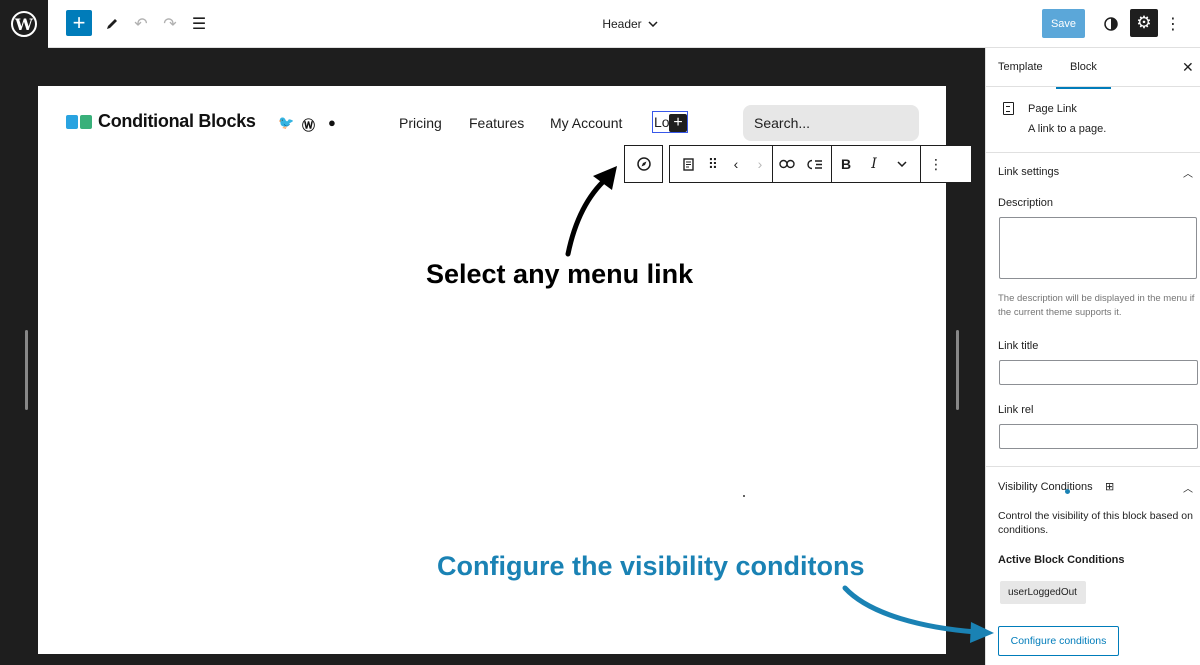 The width and height of the screenshot is (1200, 665). I want to click on compass-icon, so click(643, 164).